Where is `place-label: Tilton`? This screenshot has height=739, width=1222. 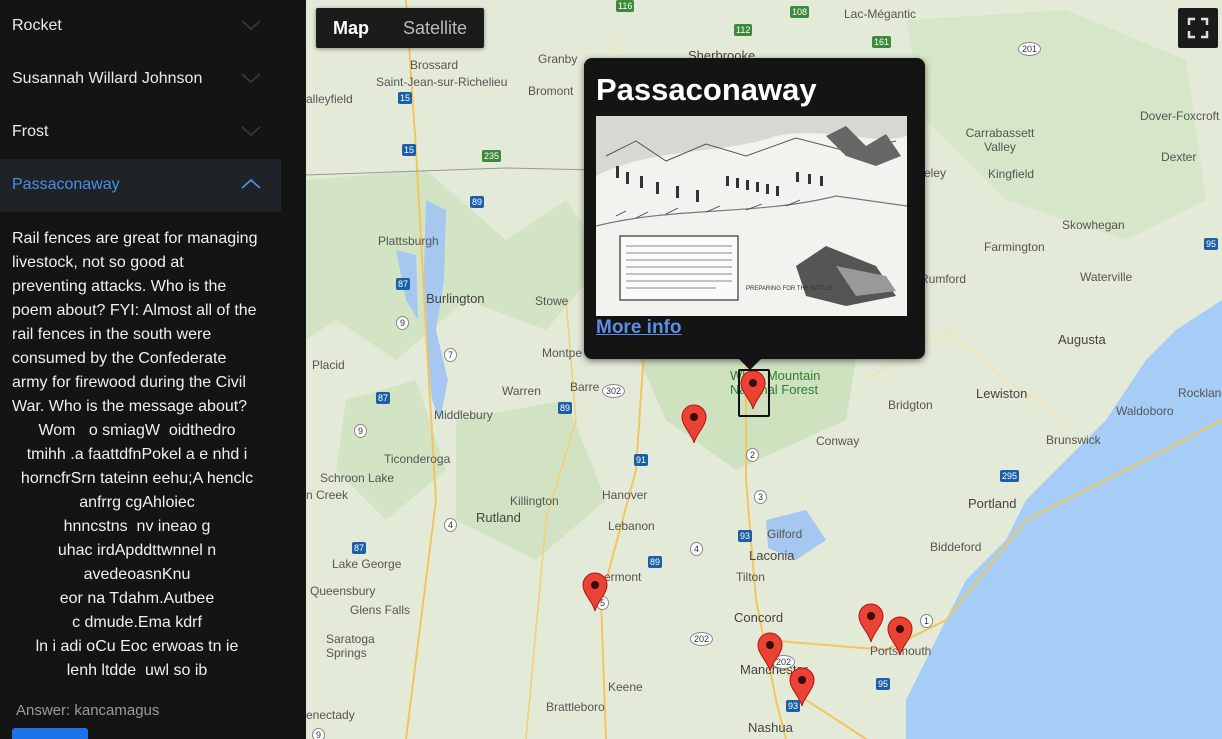 place-label: Tilton is located at coordinates (750, 577).